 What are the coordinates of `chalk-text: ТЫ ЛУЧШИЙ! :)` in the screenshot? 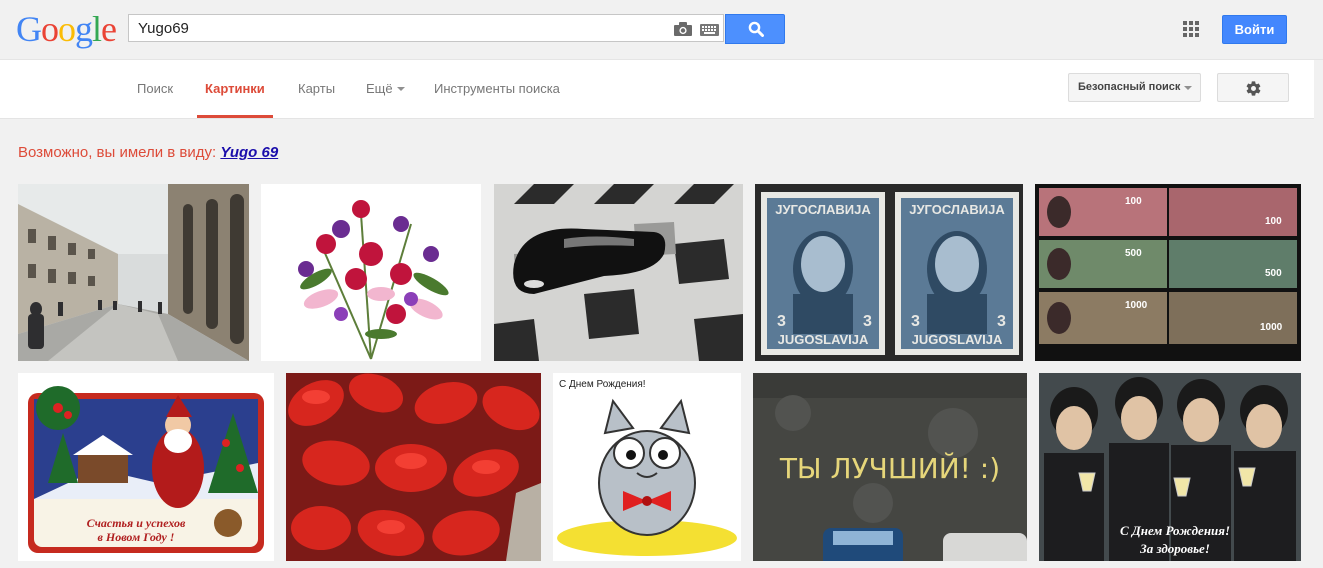 It's located at (889, 468).